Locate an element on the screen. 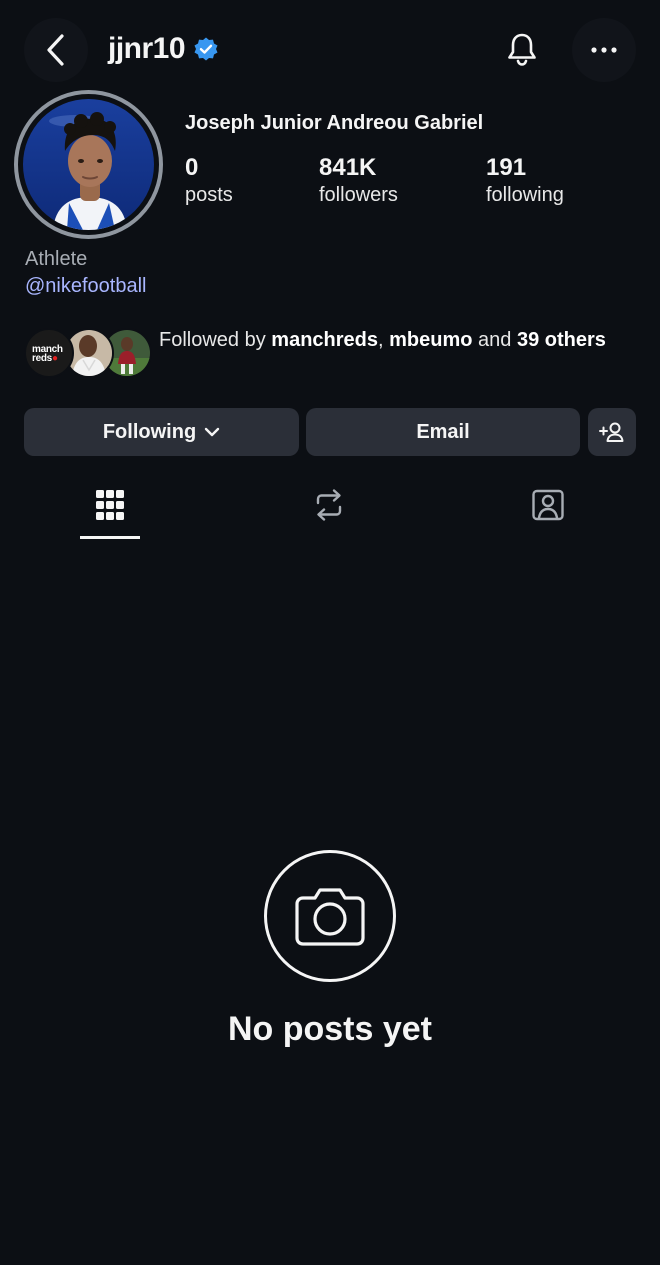 The image size is (660, 1265). profile-full-name: Joseph Junior Andreou Gabriel is located at coordinates (334, 123).